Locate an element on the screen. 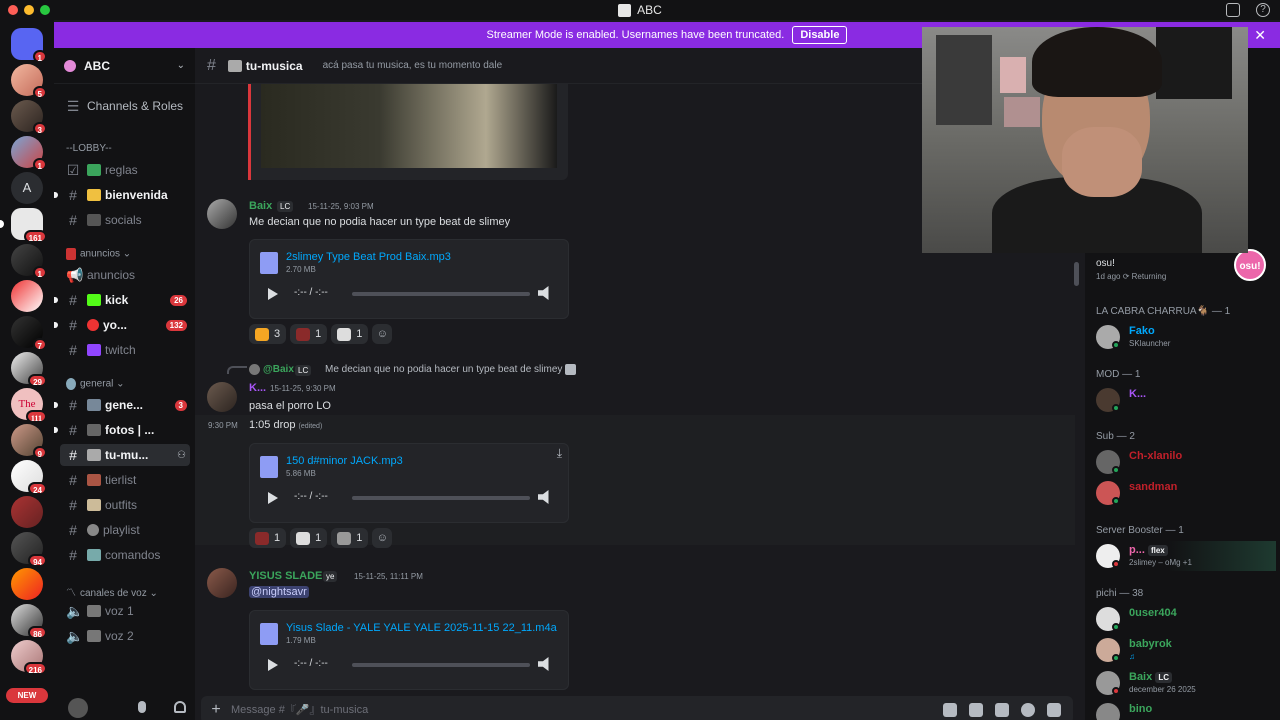  server-icon-1: 5 is located at coordinates (29, 81).